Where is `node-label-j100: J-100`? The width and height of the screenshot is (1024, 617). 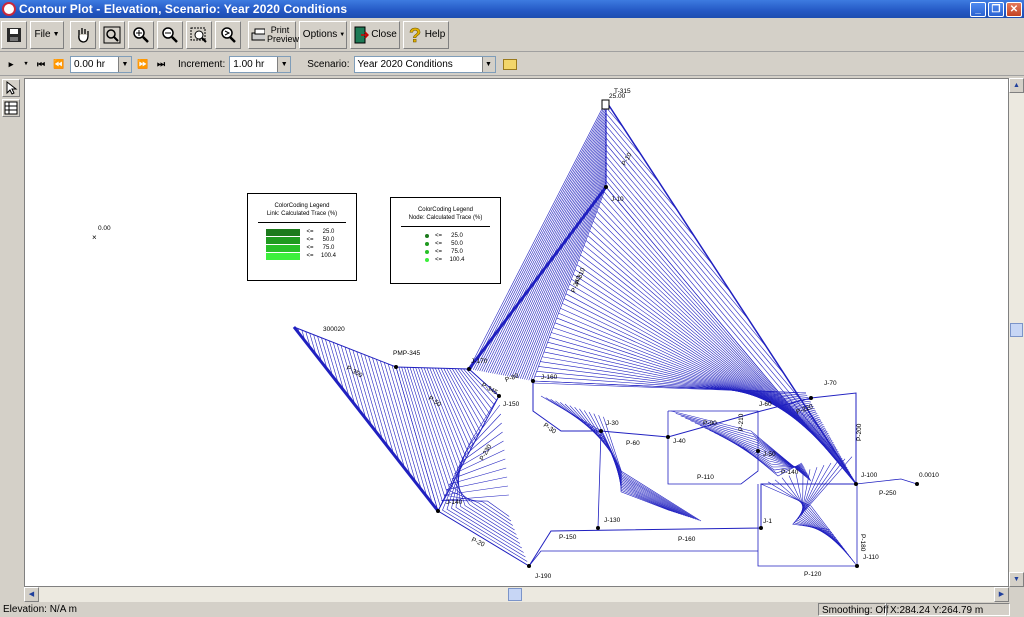 node-label-j100: J-100 is located at coordinates (869, 475).